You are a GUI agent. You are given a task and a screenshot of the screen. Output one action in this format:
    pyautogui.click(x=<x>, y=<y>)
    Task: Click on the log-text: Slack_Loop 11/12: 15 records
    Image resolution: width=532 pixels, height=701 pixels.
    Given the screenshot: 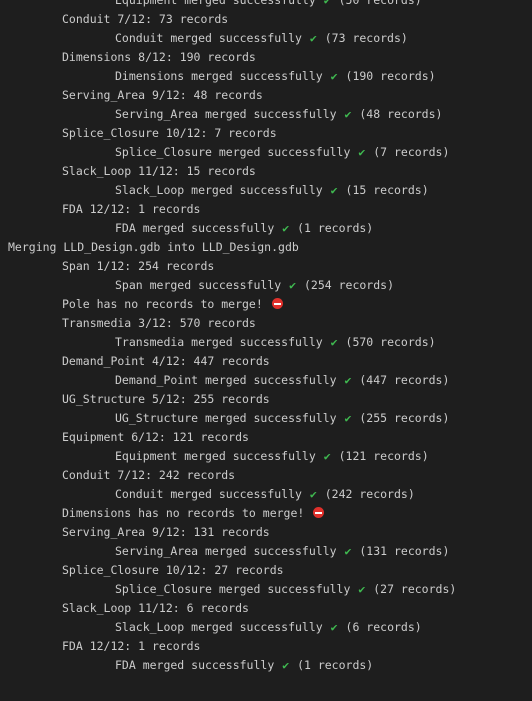 What is the action you would take?
    pyautogui.click(x=159, y=171)
    